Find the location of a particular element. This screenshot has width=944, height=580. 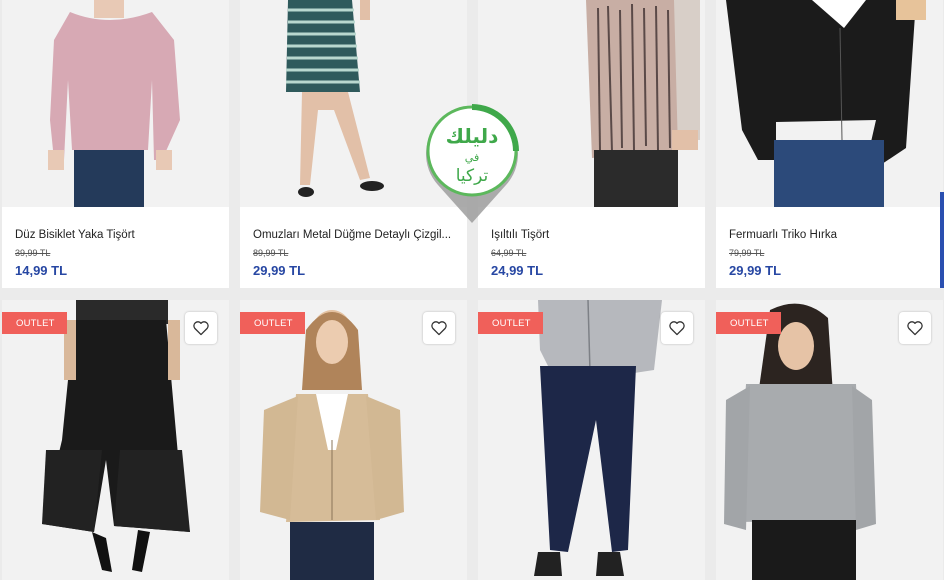

watermark-logo: دليلك في تركيا is located at coordinates (472, 164).